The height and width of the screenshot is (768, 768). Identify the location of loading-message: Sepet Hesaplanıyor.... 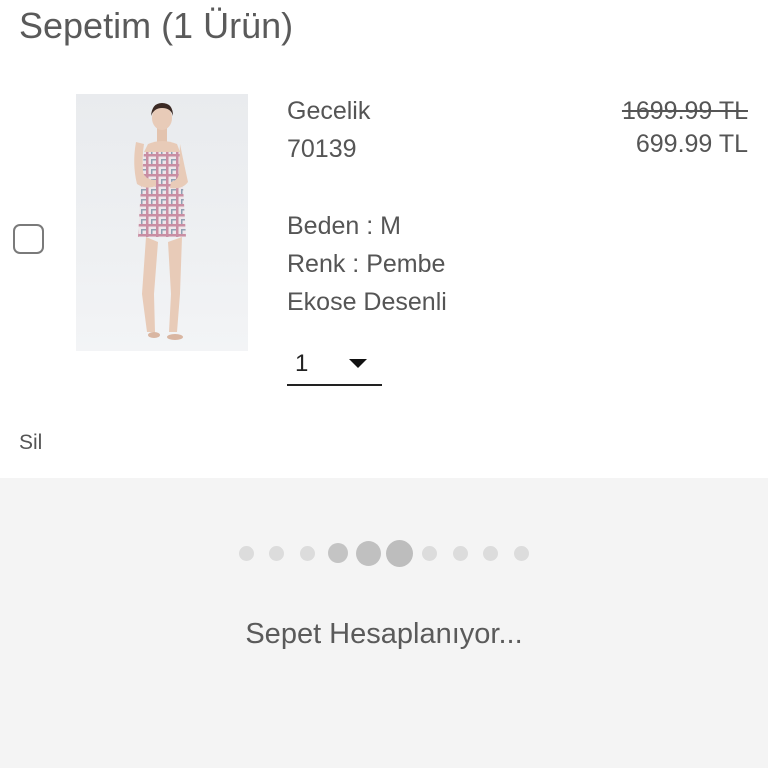
(384, 634).